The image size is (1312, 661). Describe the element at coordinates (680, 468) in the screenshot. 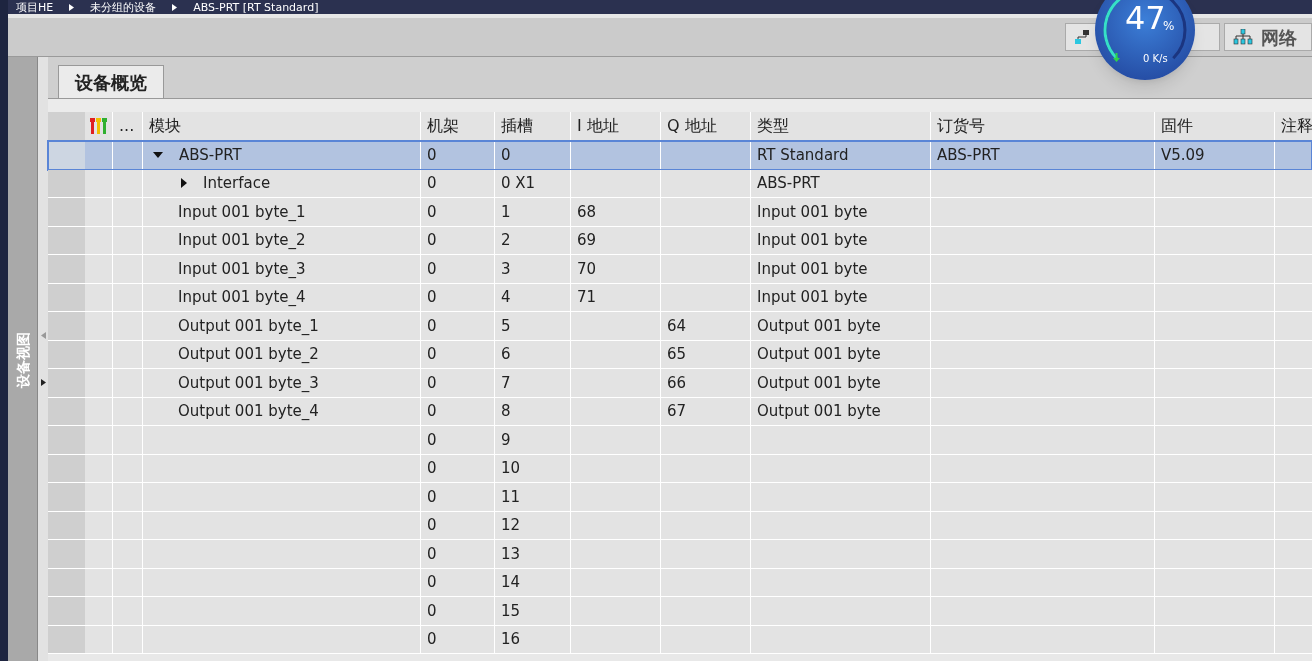

I see `table-row: 0 10` at that location.